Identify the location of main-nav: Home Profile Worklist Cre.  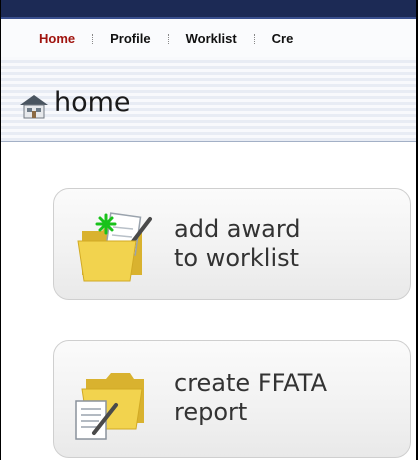
(208, 38).